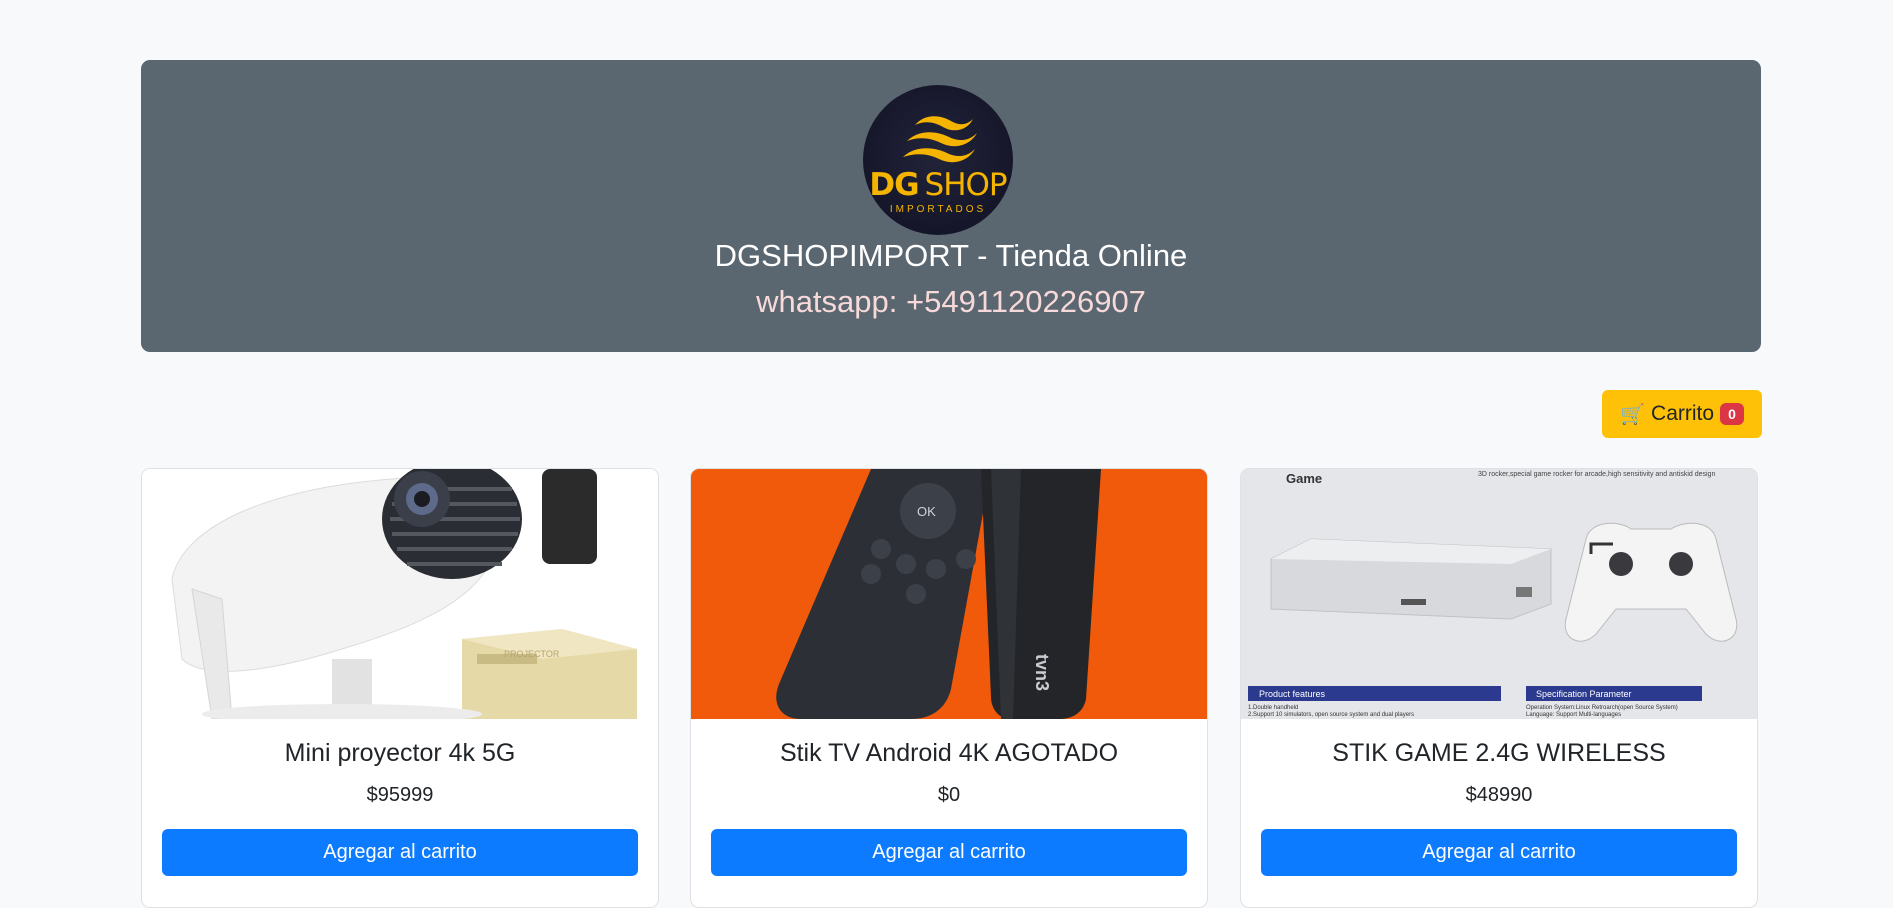 The image size is (1893, 908). Describe the element at coordinates (926, 511) in the screenshot. I see `svg-text: OK` at that location.